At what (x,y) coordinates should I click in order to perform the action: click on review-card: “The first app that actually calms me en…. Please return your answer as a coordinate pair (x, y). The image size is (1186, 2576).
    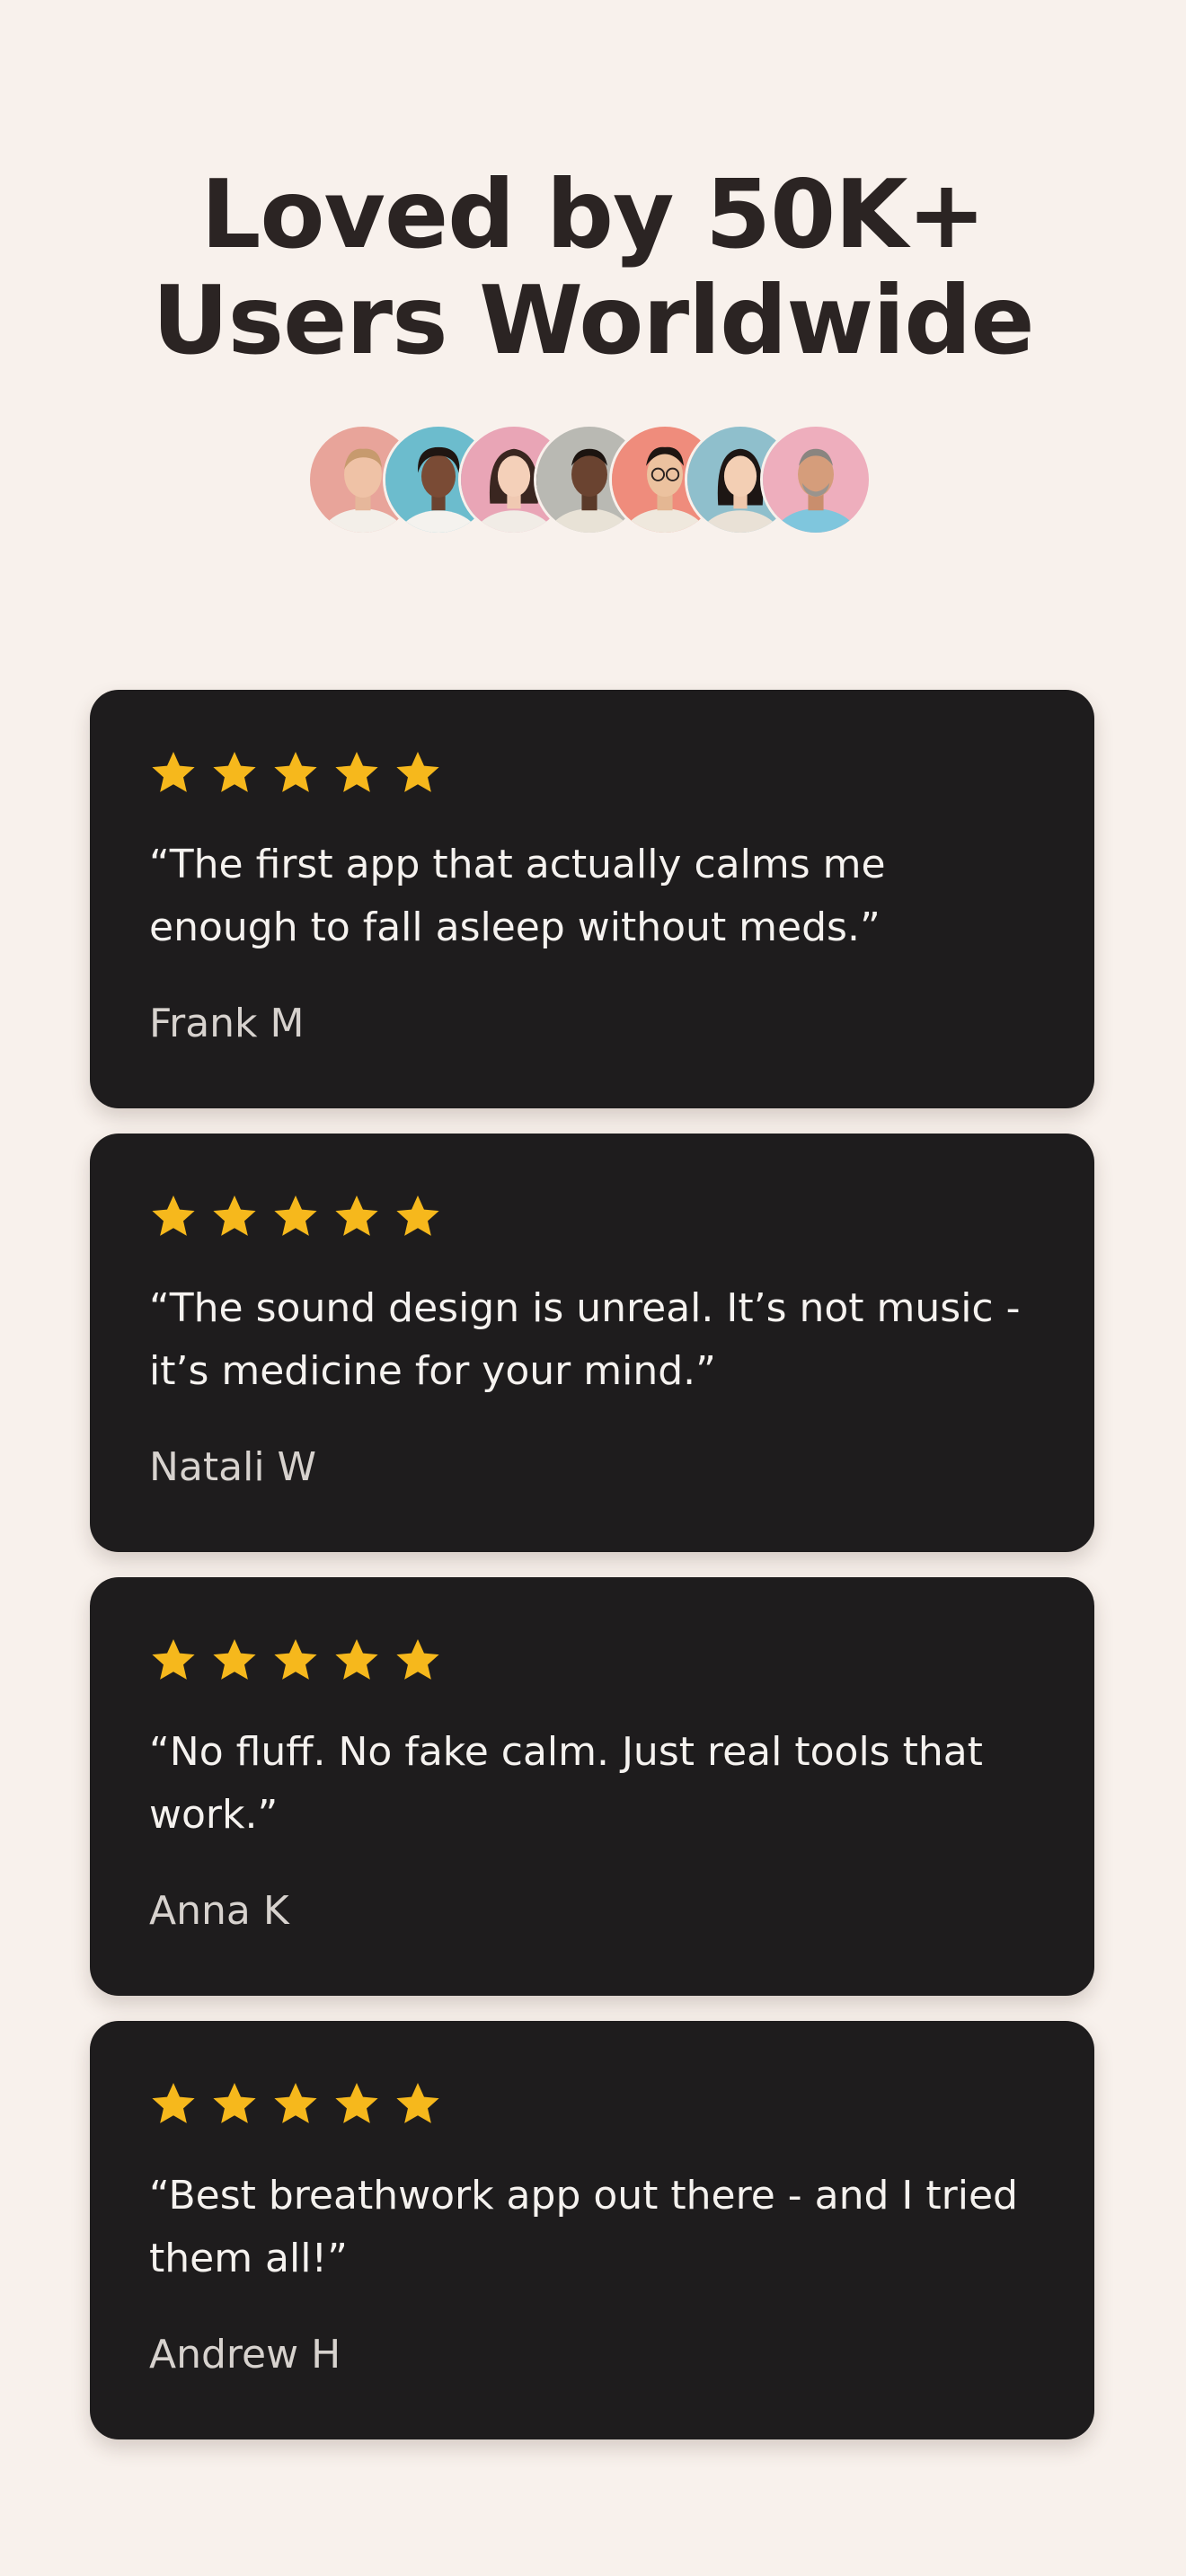
    Looking at the image, I should click on (592, 899).